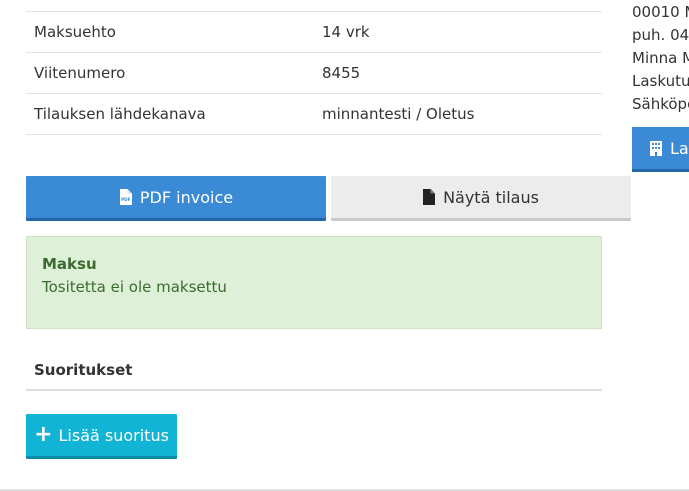 This screenshot has width=689, height=491. What do you see at coordinates (113, 435) in the screenshot?
I see `add-payment-label: Lisää suoritus` at bounding box center [113, 435].